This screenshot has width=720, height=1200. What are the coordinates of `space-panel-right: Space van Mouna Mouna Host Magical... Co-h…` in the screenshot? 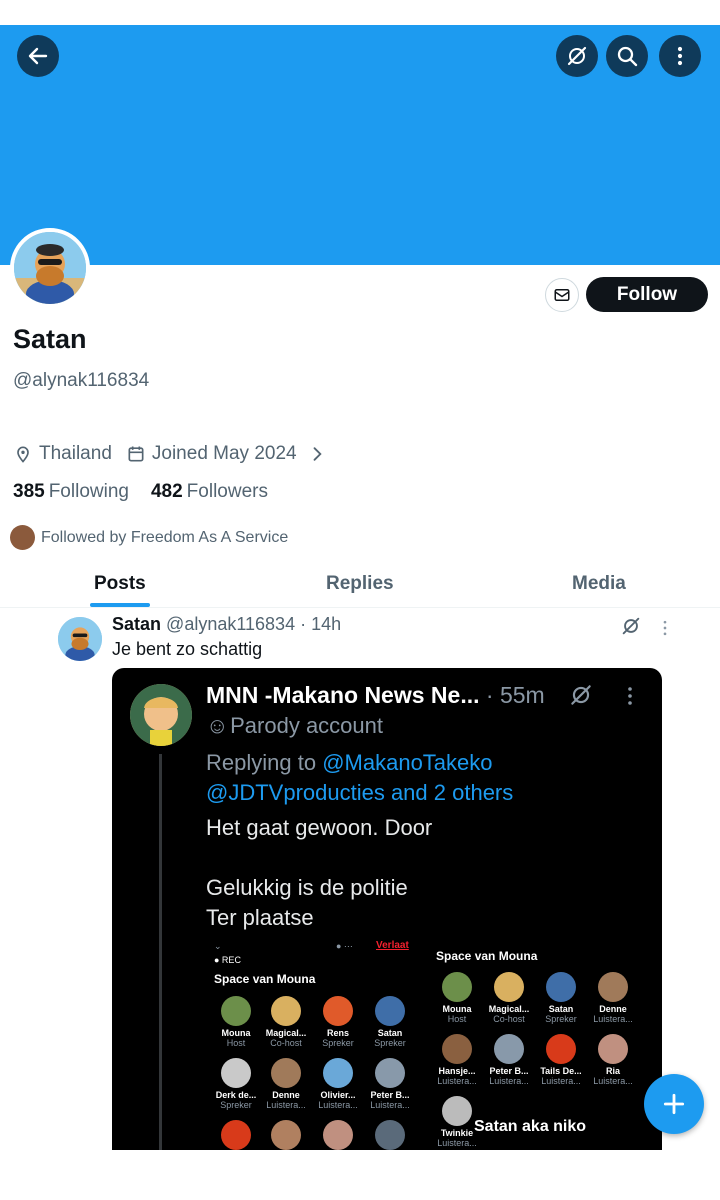 It's located at (545, 1048).